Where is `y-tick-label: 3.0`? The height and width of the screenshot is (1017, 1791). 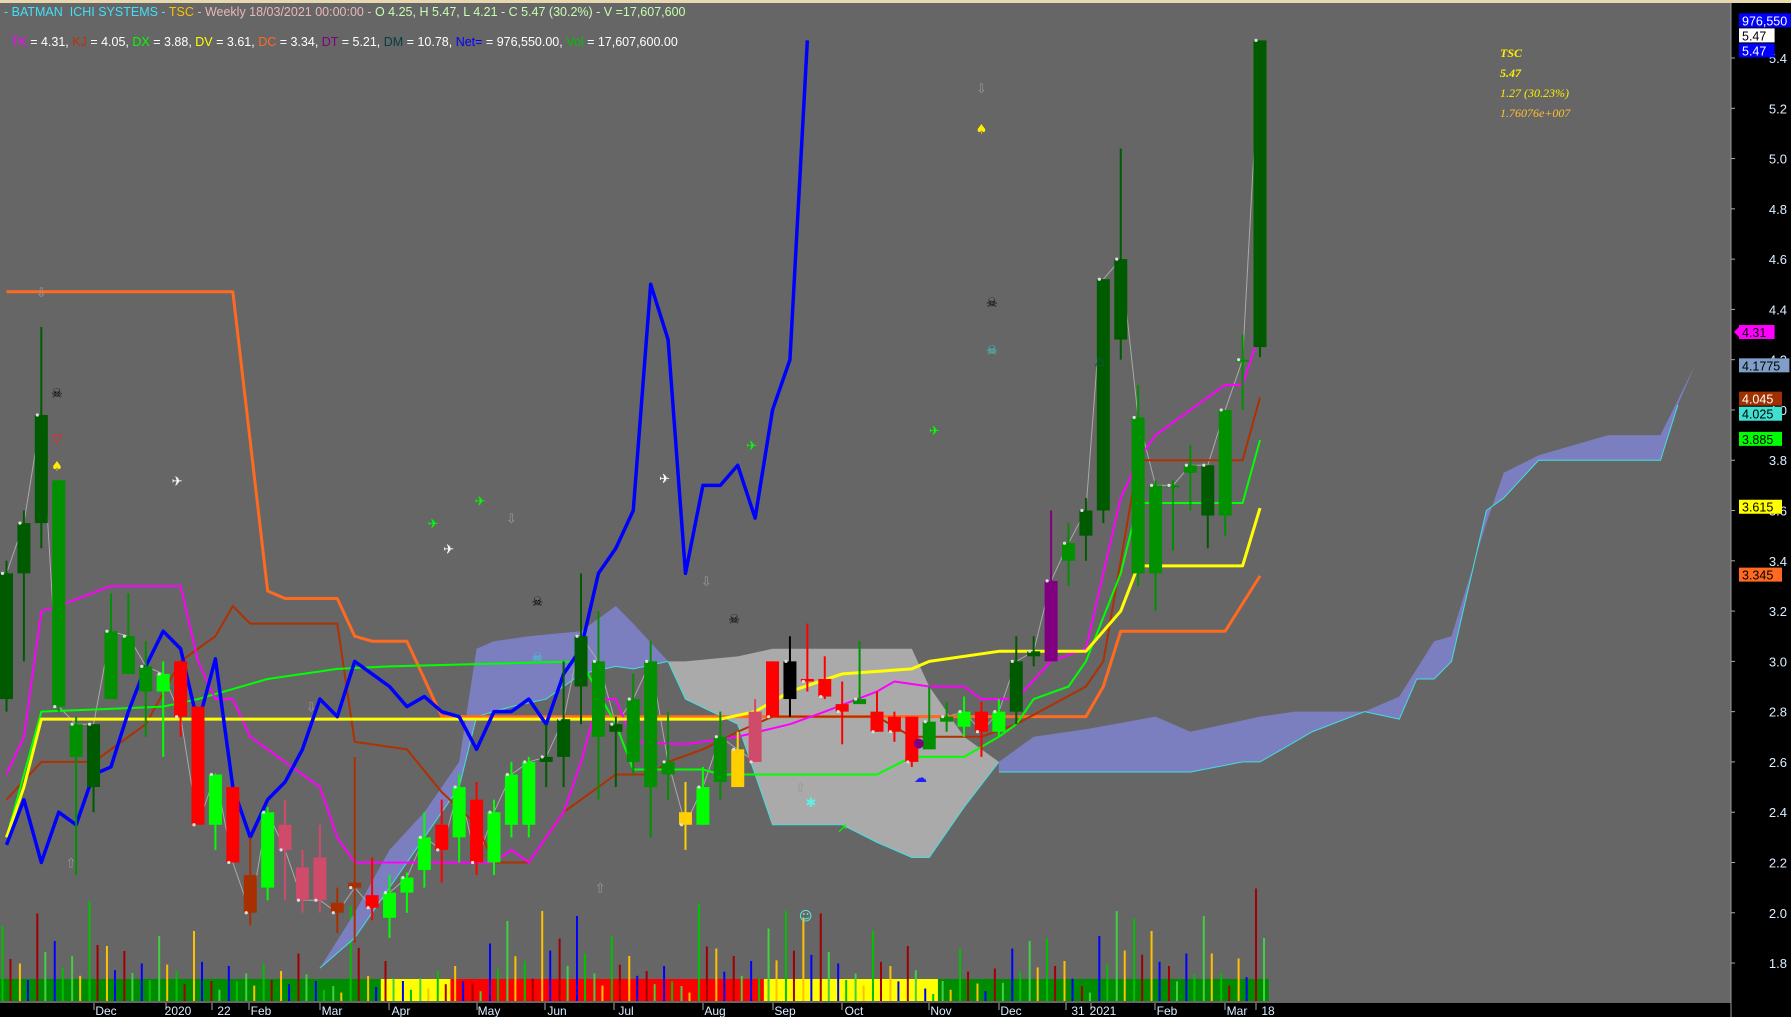
y-tick-label: 3.0 is located at coordinates (1778, 661).